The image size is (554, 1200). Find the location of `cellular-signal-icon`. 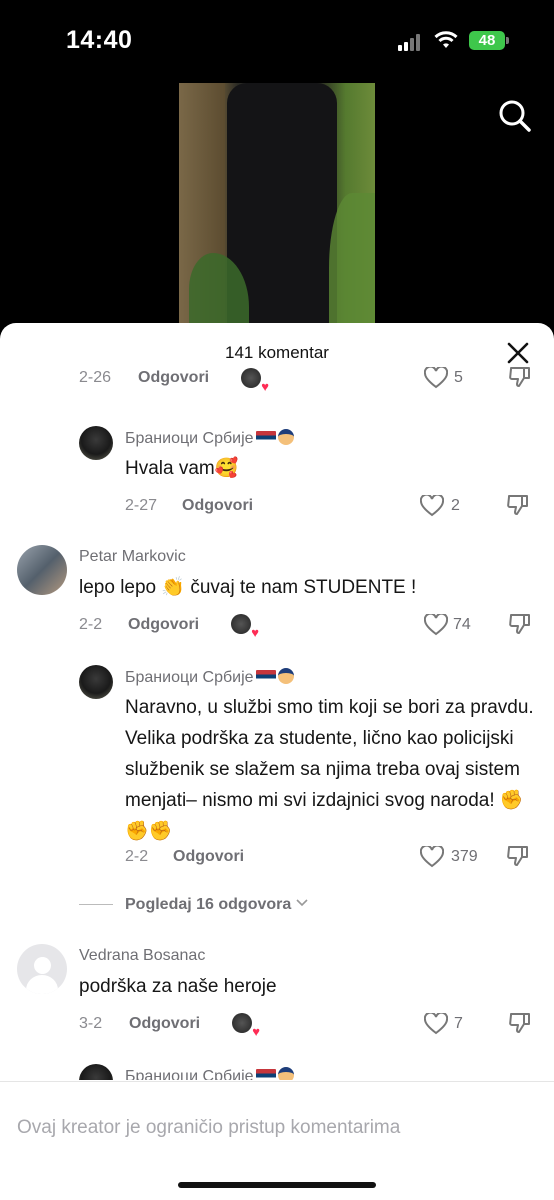

cellular-signal-icon is located at coordinates (411, 42).